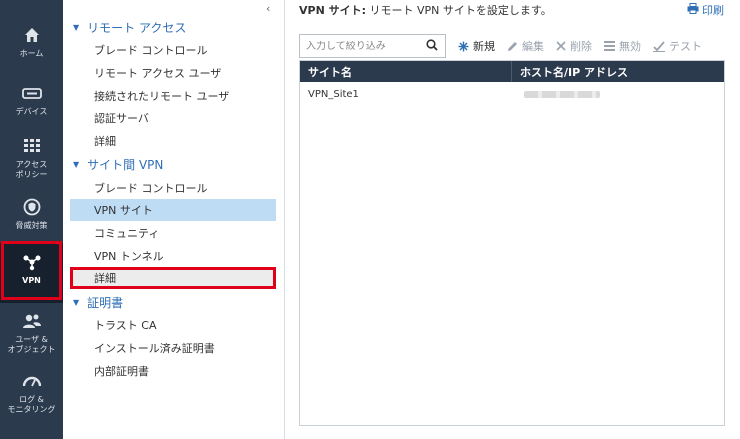  What do you see at coordinates (173, 141) in the screenshot?
I see `tree-item-ra-advanced: 詳細` at bounding box center [173, 141].